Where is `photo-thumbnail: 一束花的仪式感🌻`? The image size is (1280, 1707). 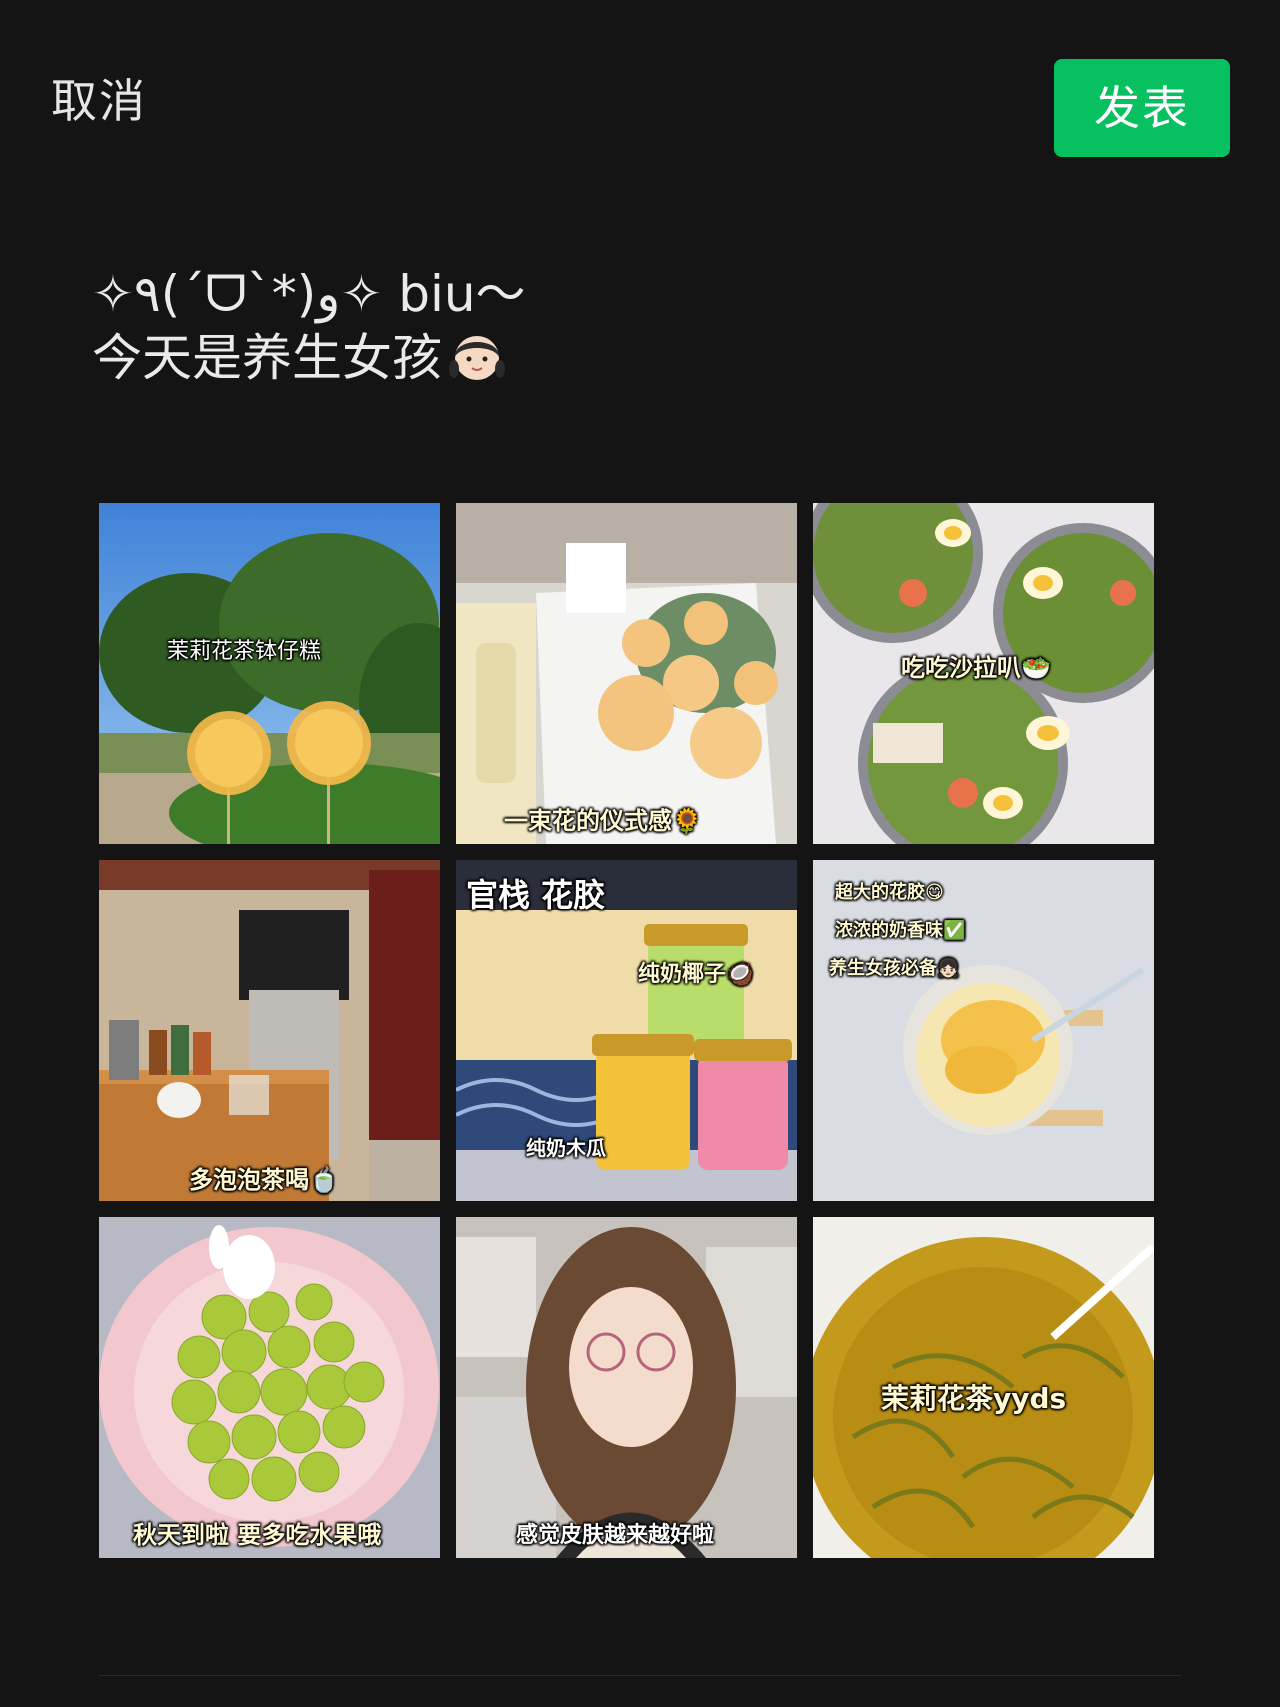
photo-thumbnail: 一束花的仪式感🌻 is located at coordinates (626, 673).